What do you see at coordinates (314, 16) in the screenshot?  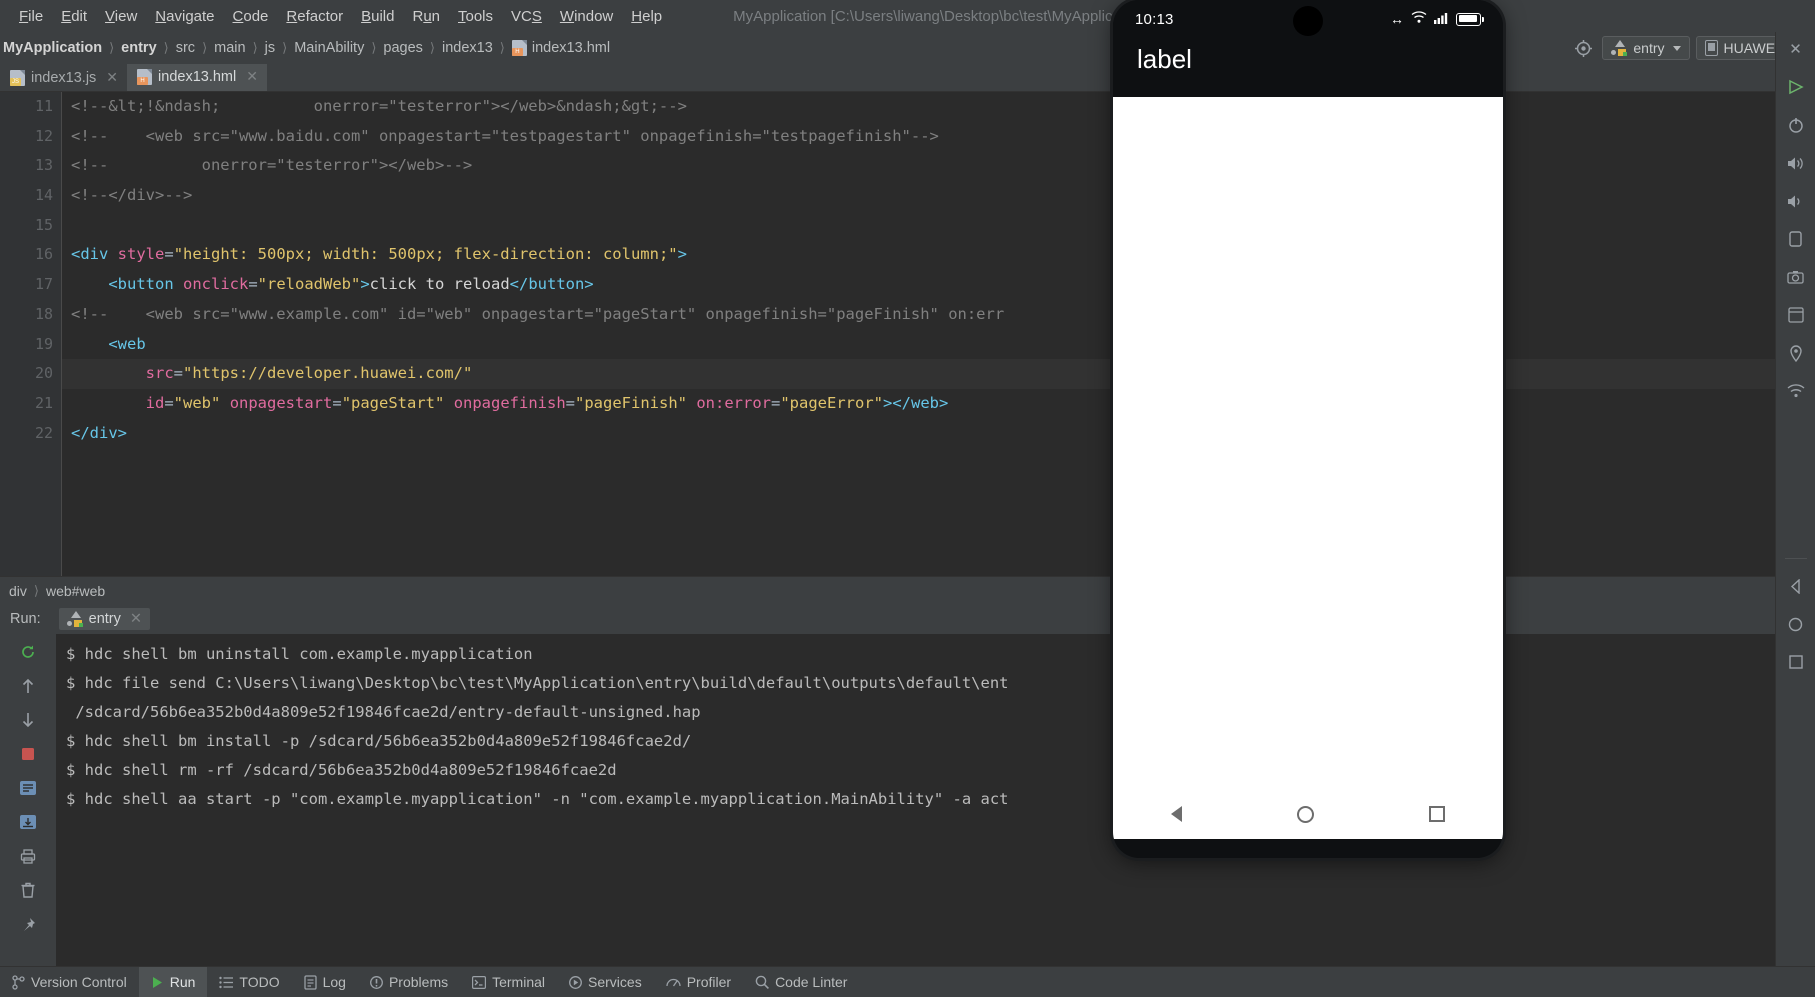 I see `menu-refactor: Refactor` at bounding box center [314, 16].